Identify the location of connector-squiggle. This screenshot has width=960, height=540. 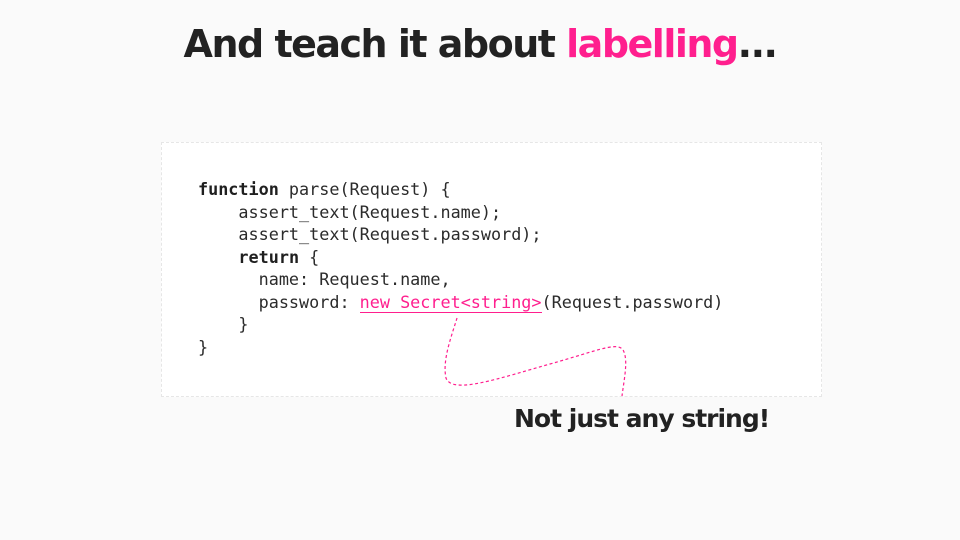
(535, 357).